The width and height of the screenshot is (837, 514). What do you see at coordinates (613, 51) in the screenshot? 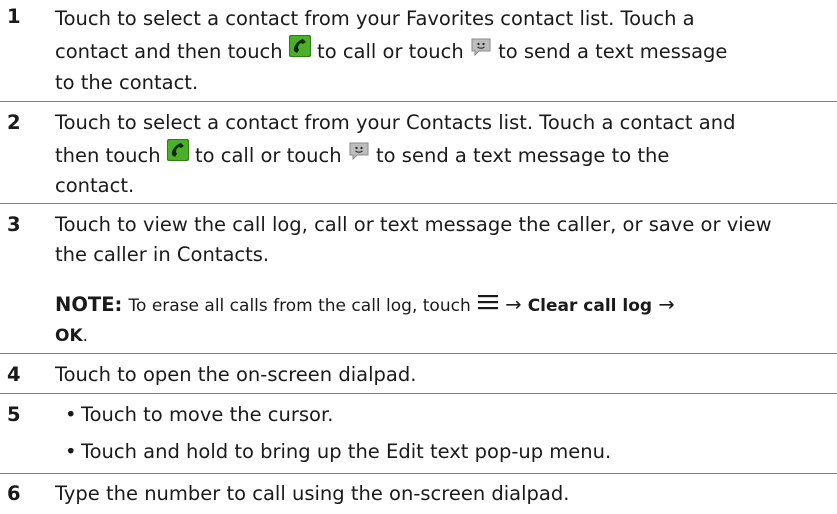
I see `description-text: to send a text message` at bounding box center [613, 51].